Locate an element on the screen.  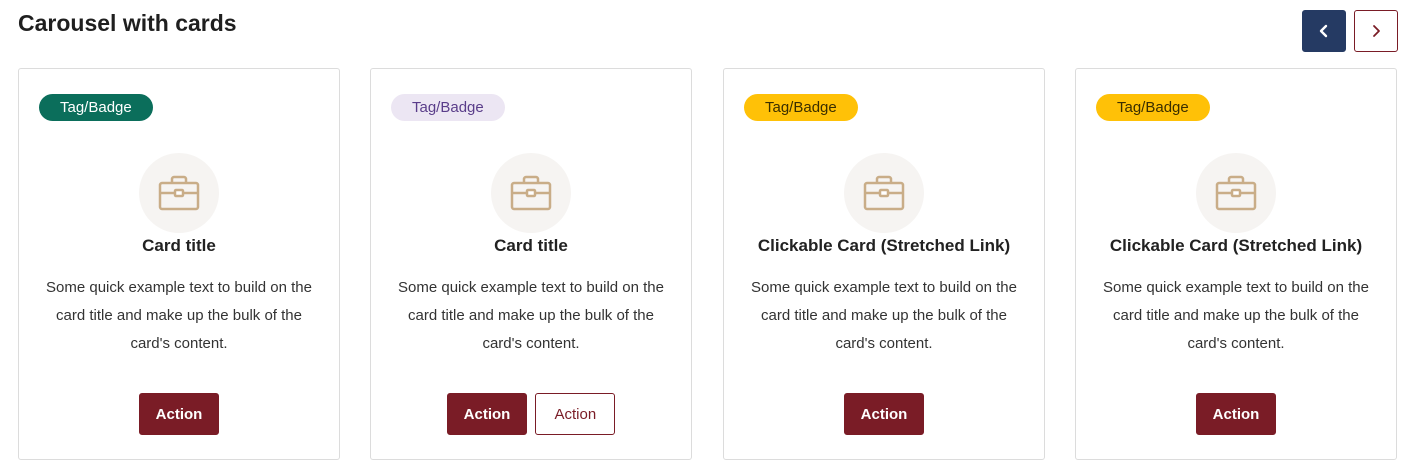
chevron-left-icon is located at coordinates (1323, 31).